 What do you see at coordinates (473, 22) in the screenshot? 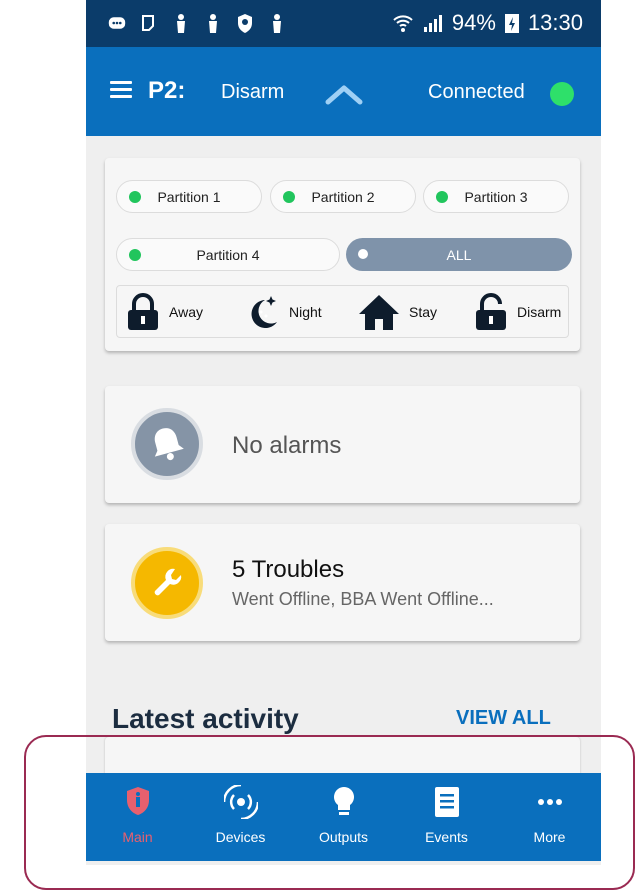
I see `battery-percent: 94%` at bounding box center [473, 22].